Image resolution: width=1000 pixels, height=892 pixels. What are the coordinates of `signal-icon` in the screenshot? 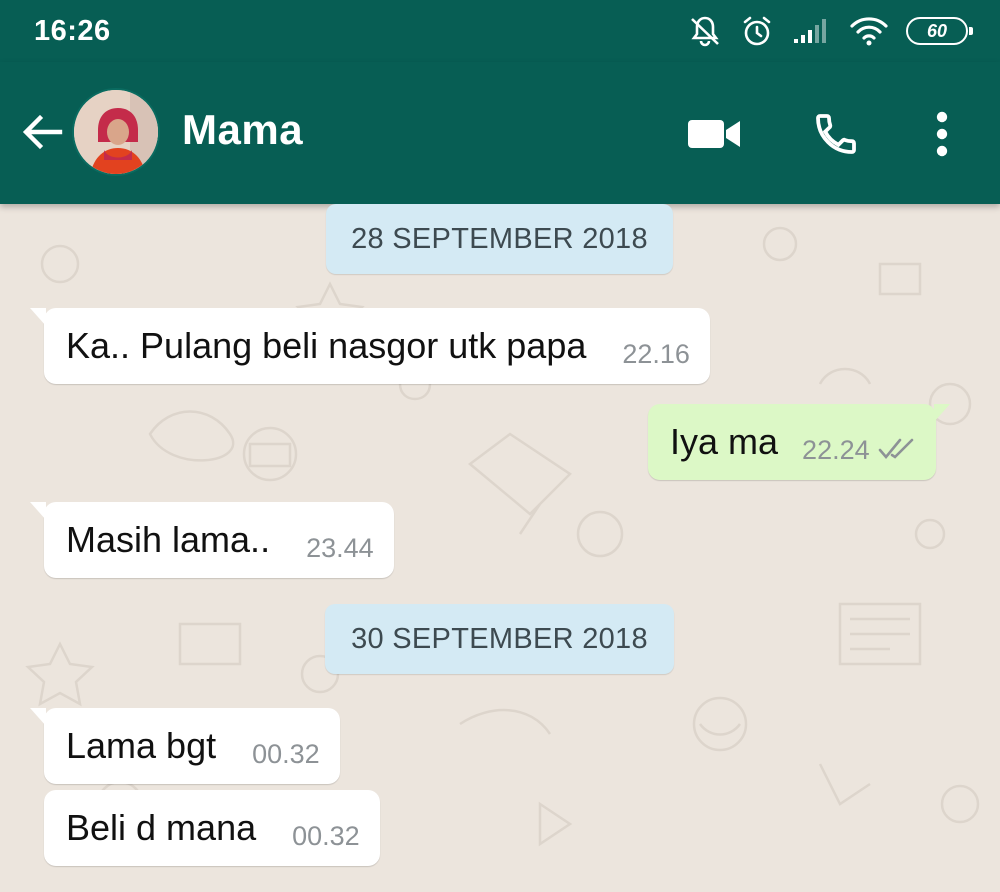 It's located at (812, 31).